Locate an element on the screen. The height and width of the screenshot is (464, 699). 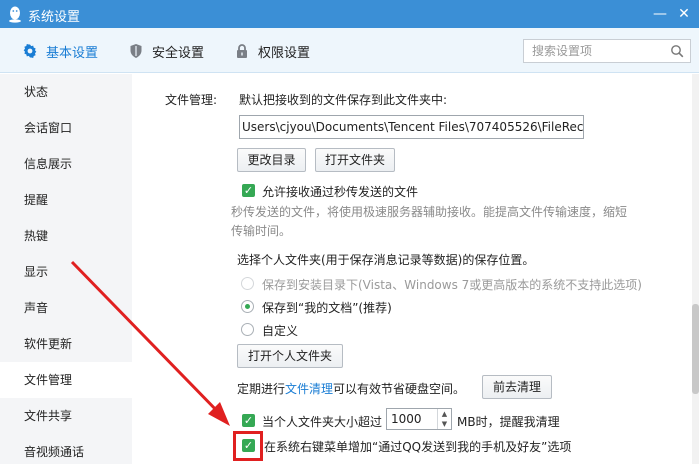
go-cleanup-button: 前去清理 is located at coordinates (517, 387).